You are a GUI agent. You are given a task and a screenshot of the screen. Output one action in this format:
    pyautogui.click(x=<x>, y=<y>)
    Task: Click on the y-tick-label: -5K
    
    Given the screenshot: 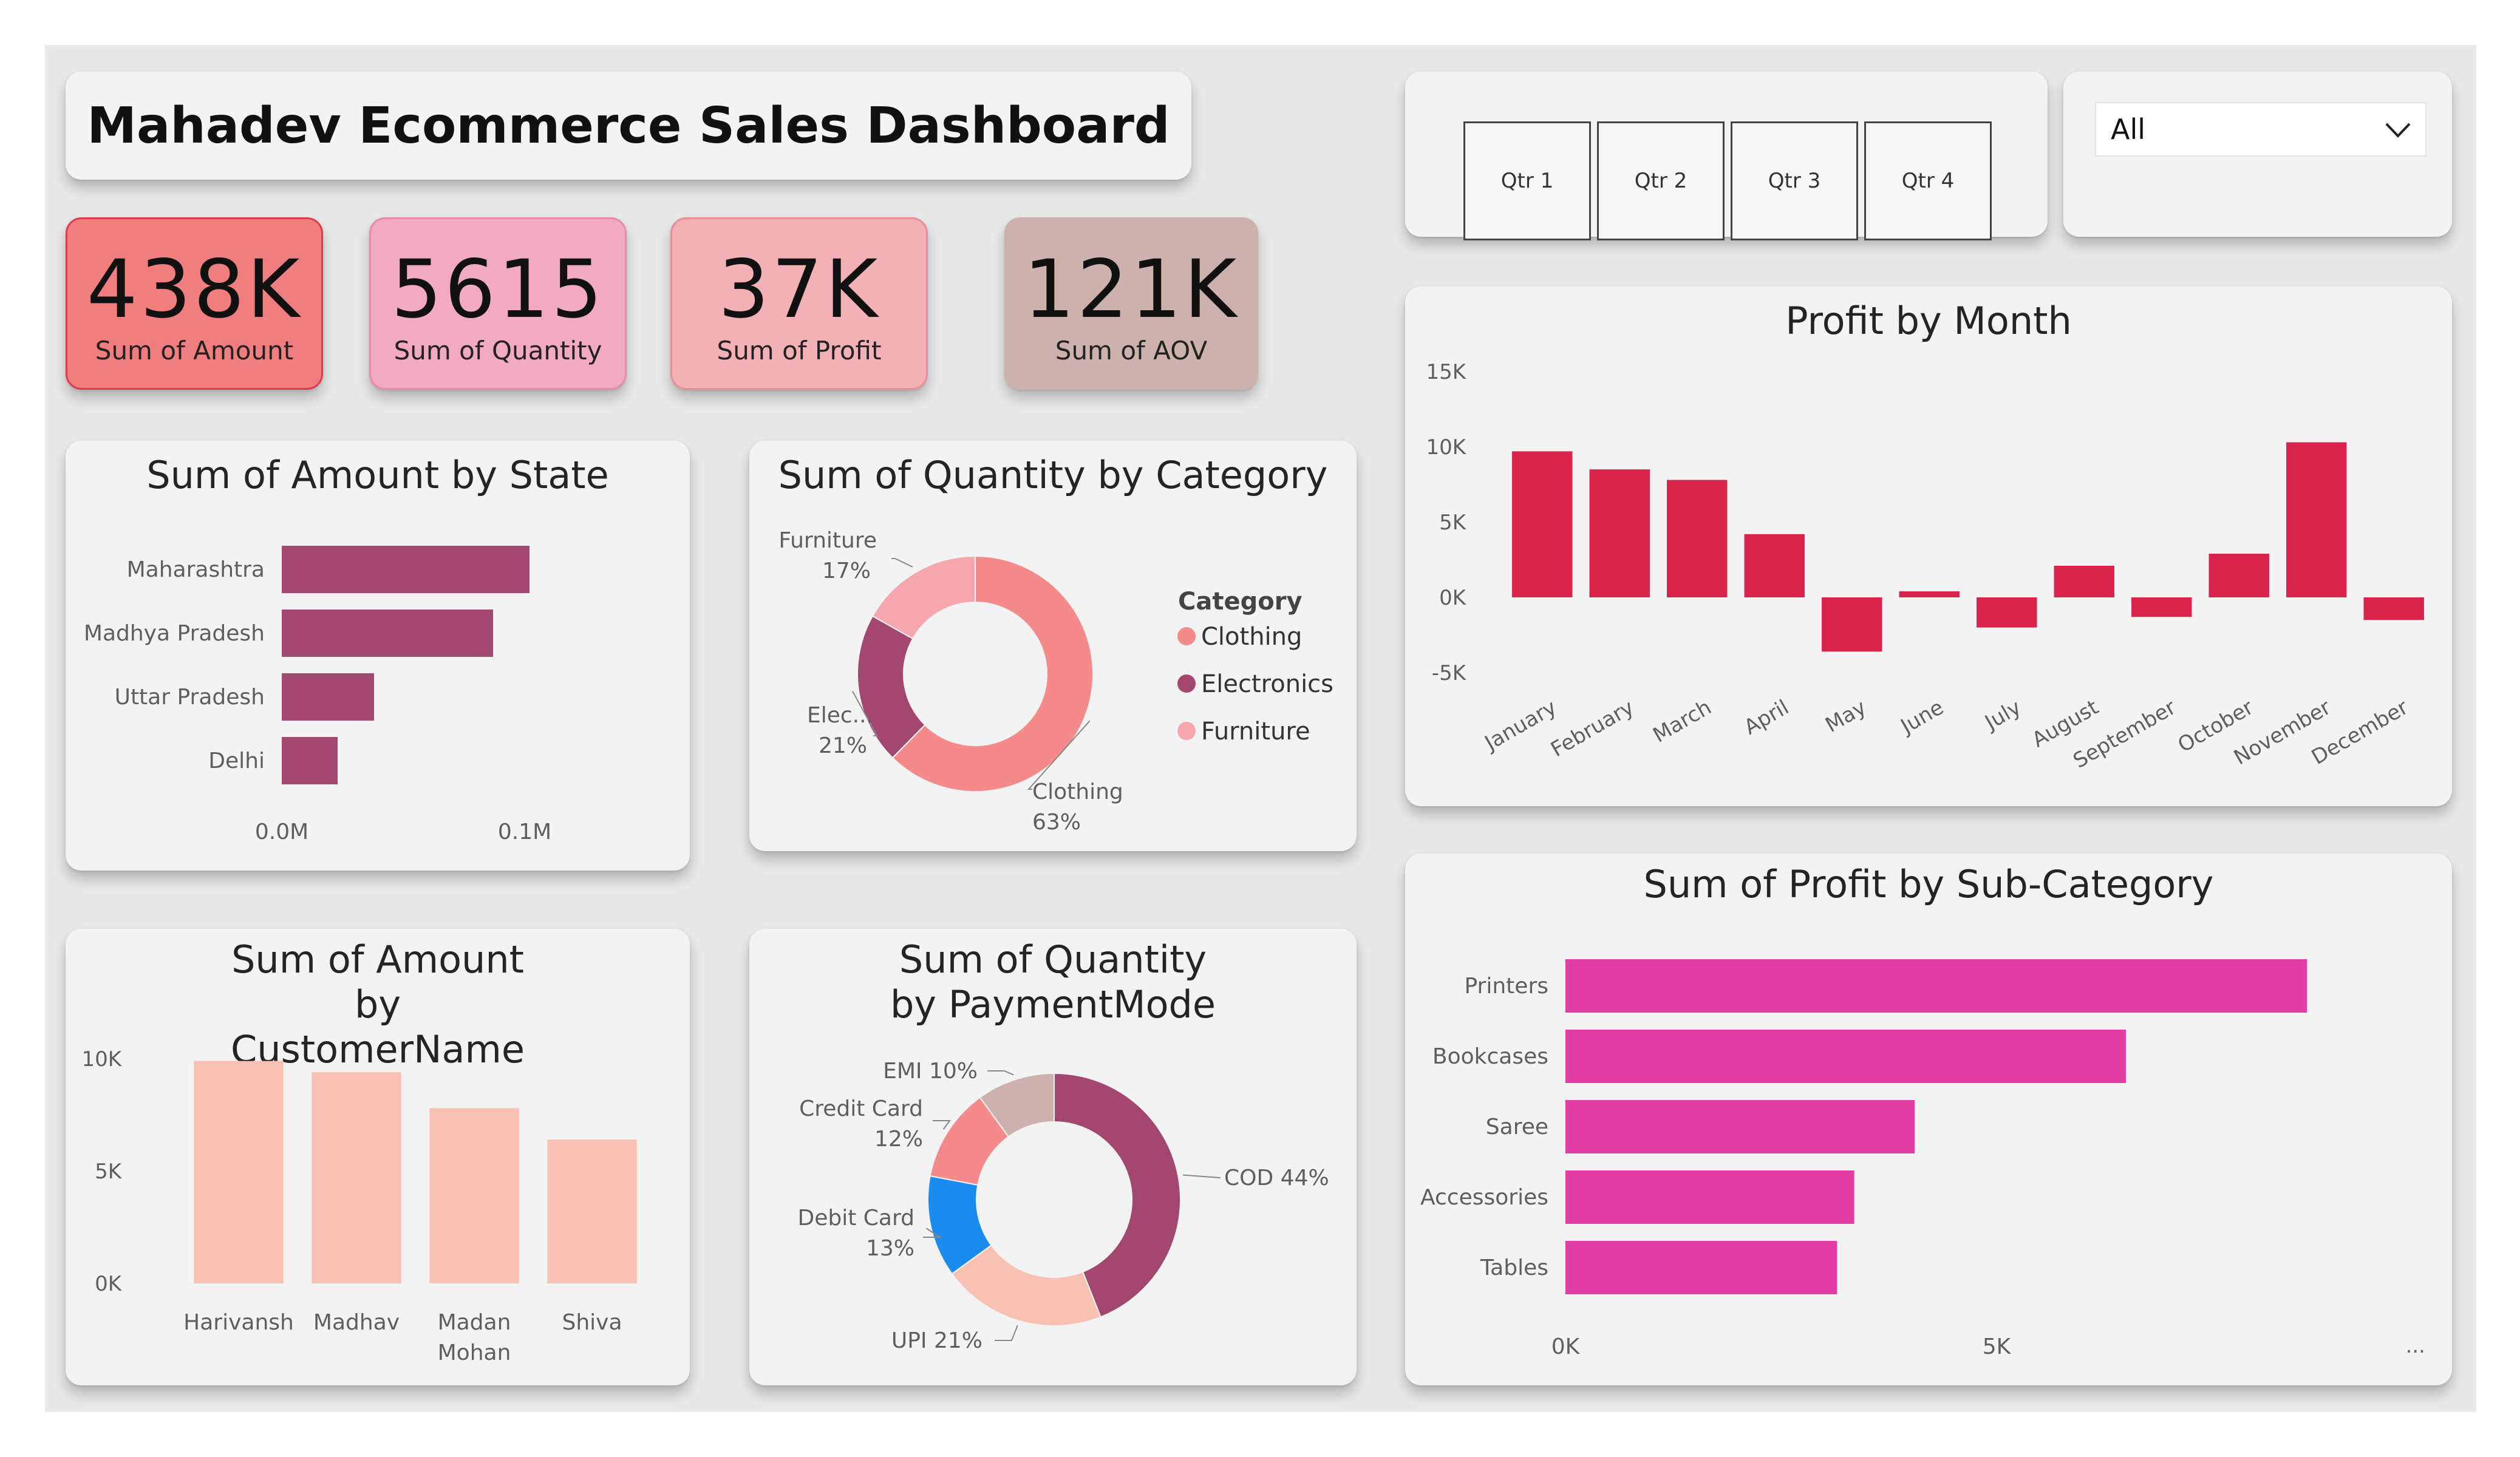 What is the action you would take?
    pyautogui.click(x=1449, y=673)
    